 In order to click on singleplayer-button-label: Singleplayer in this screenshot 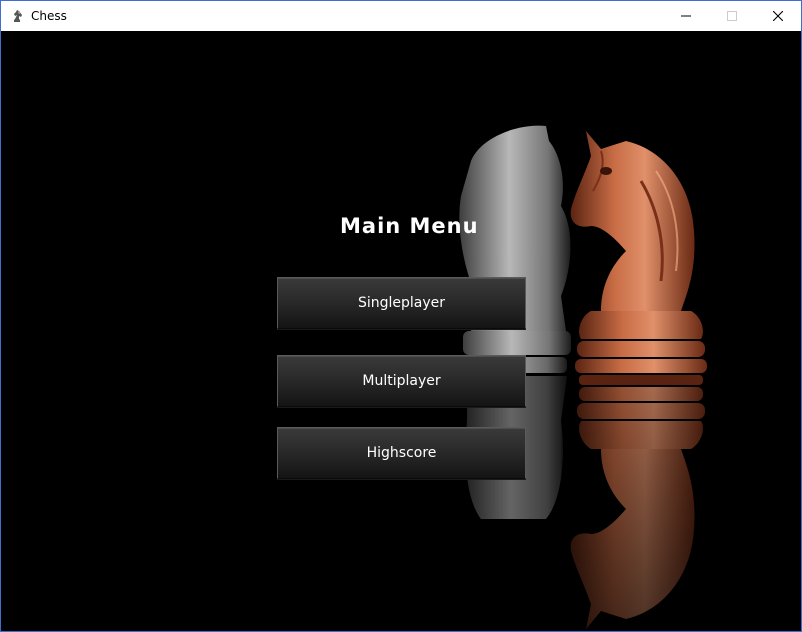, I will do `click(401, 303)`.